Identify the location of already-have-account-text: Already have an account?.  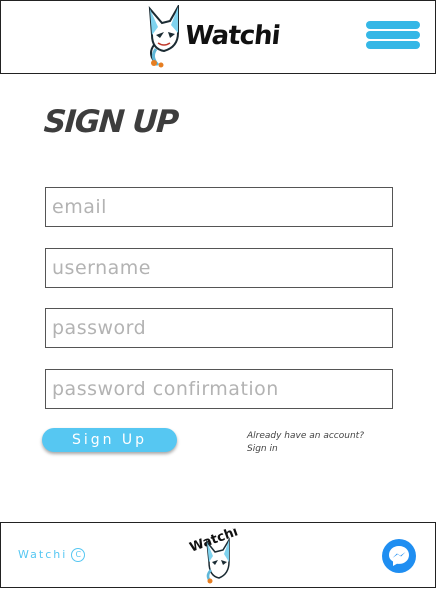
(305, 436).